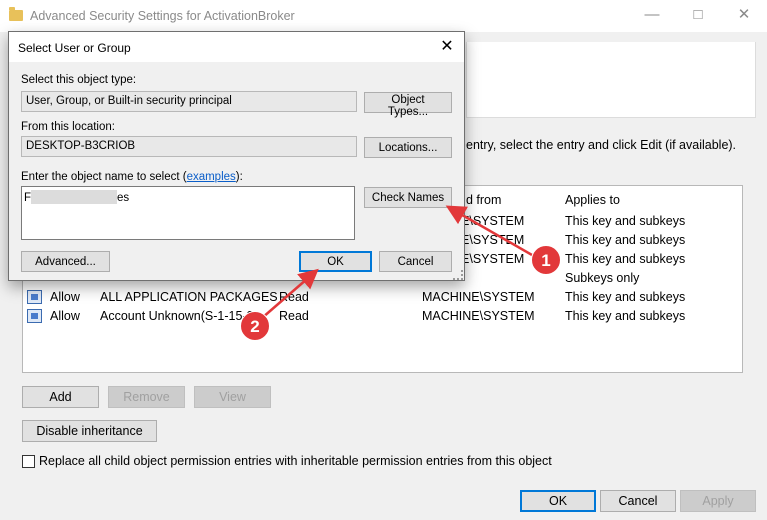 Image resolution: width=767 pixels, height=520 pixels. Describe the element at coordinates (397, 262) in the screenshot. I see `callout-arrows` at that location.